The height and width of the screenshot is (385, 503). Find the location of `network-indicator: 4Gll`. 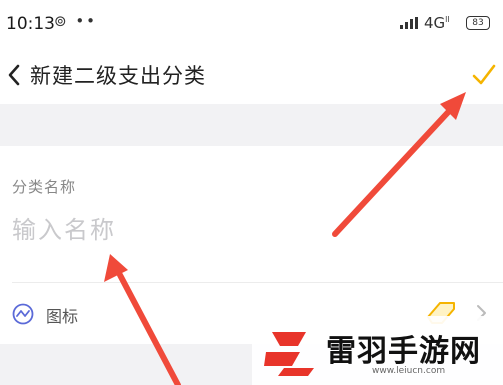

network-indicator: 4Gll is located at coordinates (437, 23).